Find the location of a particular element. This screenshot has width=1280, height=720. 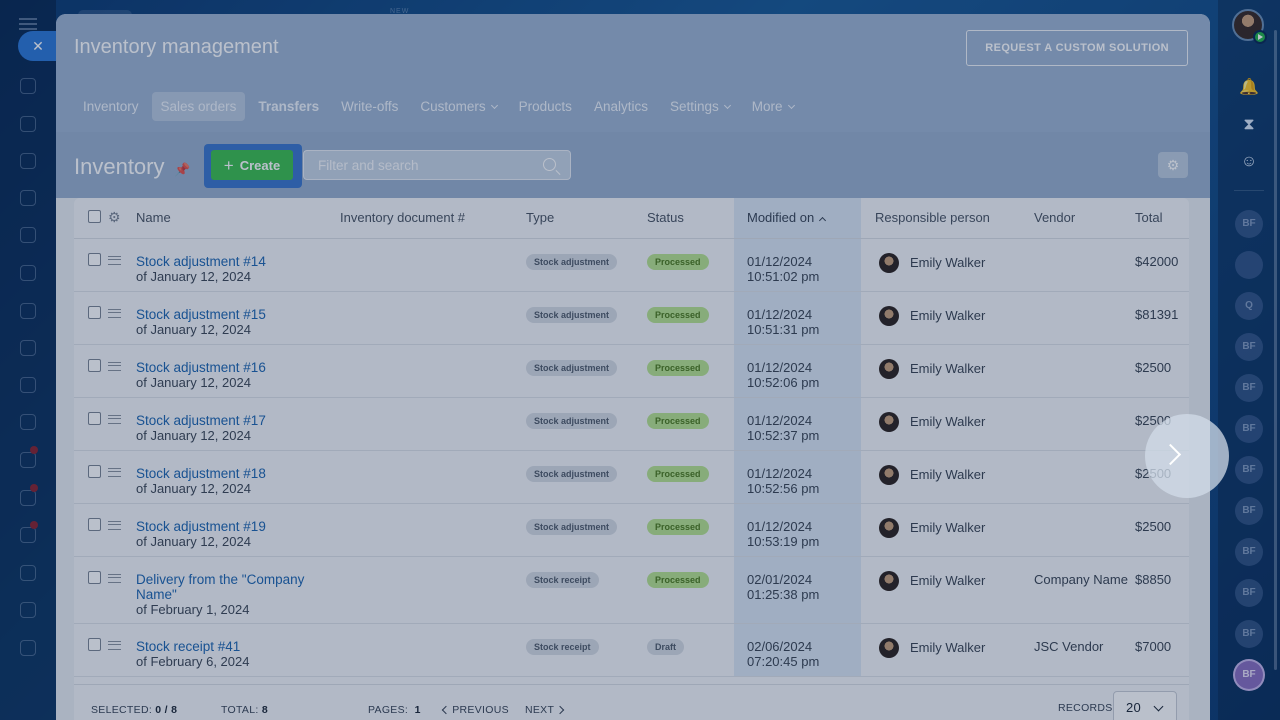

feed-rail-icon is located at coordinates (28, 161).